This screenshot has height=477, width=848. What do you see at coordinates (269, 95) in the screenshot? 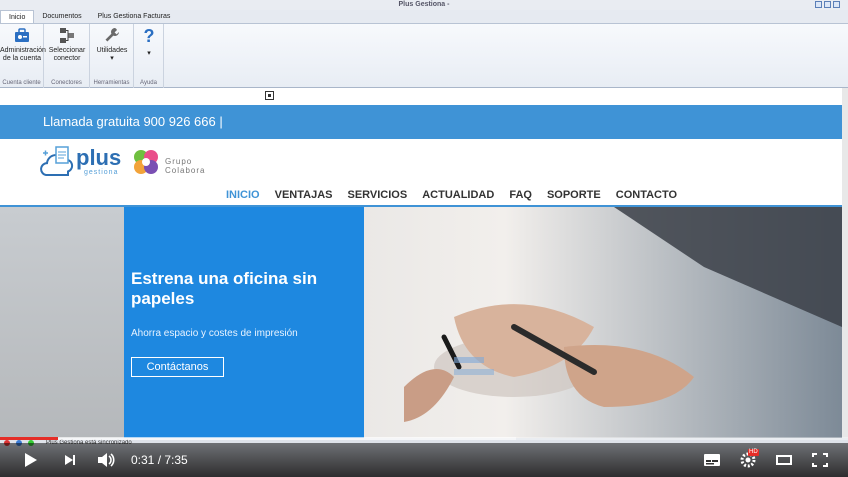
I see `close-small-icon` at bounding box center [269, 95].